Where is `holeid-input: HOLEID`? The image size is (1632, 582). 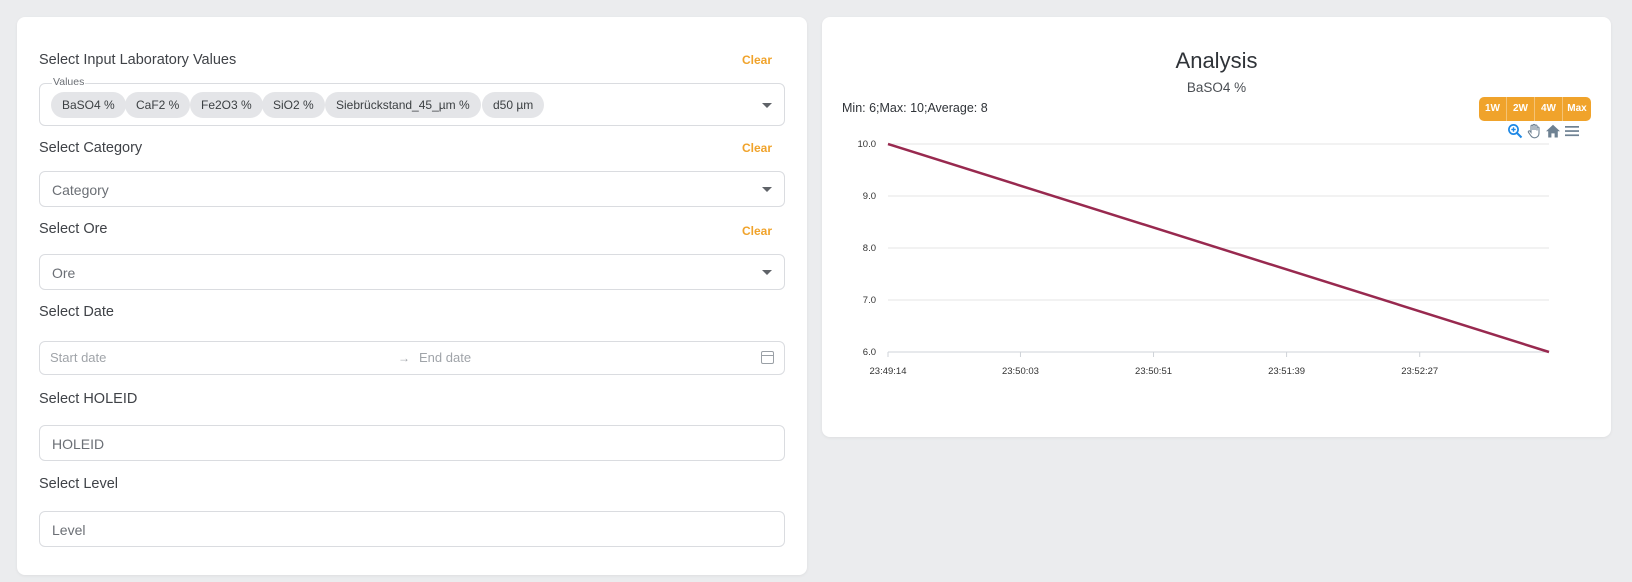 holeid-input: HOLEID is located at coordinates (412, 443).